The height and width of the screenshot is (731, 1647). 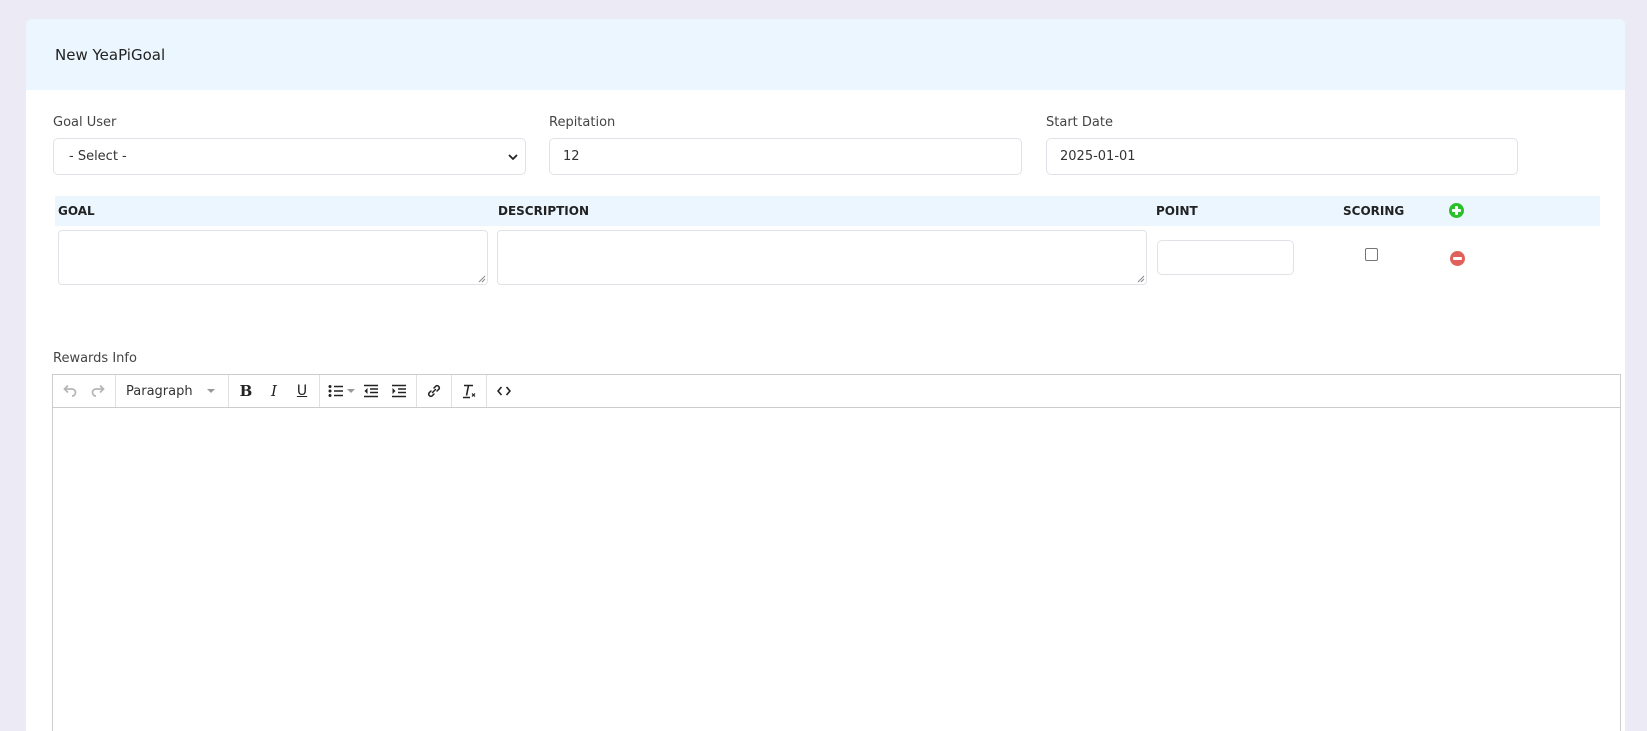 What do you see at coordinates (1457, 258) in the screenshot?
I see `remove-row-icon` at bounding box center [1457, 258].